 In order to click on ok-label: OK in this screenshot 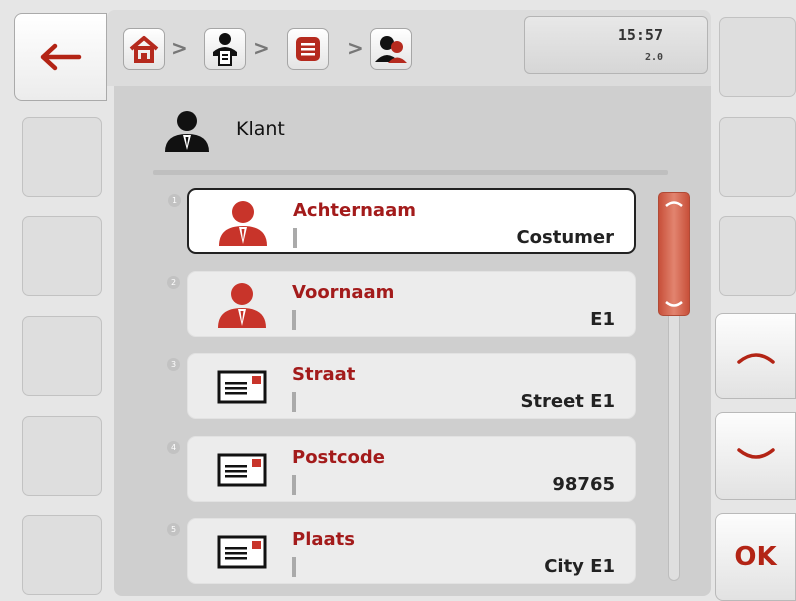, I will do `click(755, 557)`.